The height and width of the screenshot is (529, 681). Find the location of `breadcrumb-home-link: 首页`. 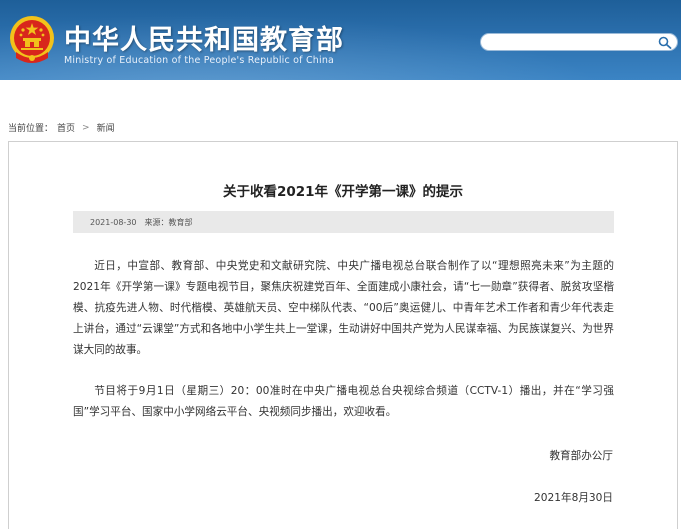

breadcrumb-home-link: 首页 is located at coordinates (66, 127).